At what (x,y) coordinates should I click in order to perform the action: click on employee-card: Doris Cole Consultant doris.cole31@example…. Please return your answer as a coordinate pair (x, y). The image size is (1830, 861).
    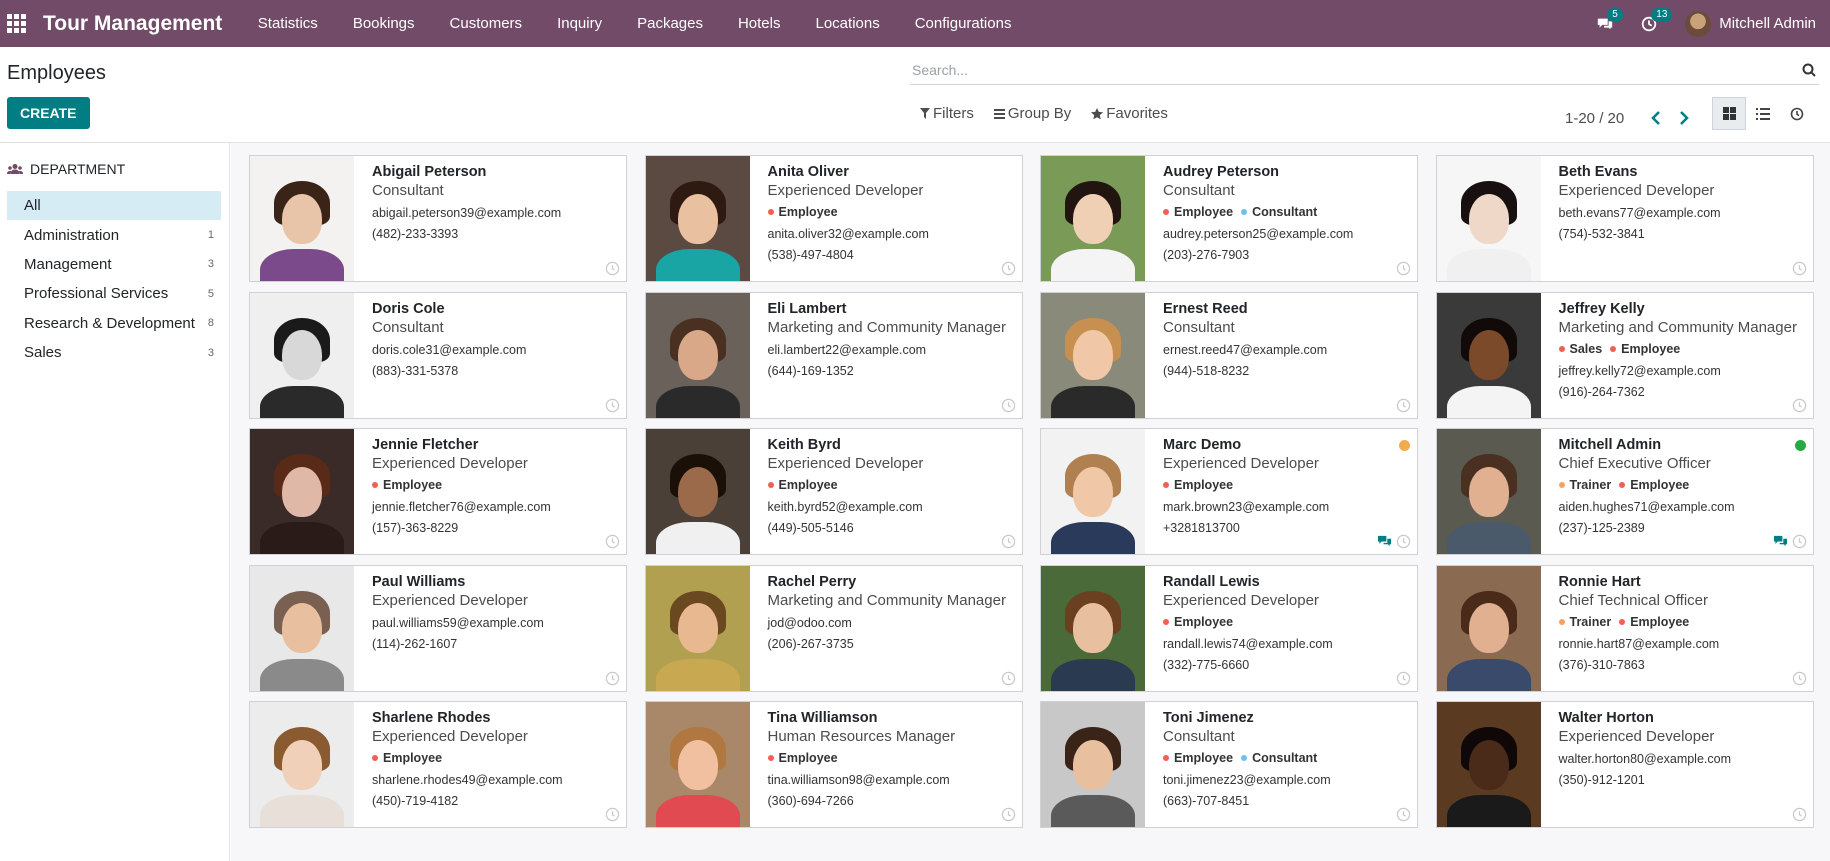
    Looking at the image, I should click on (438, 355).